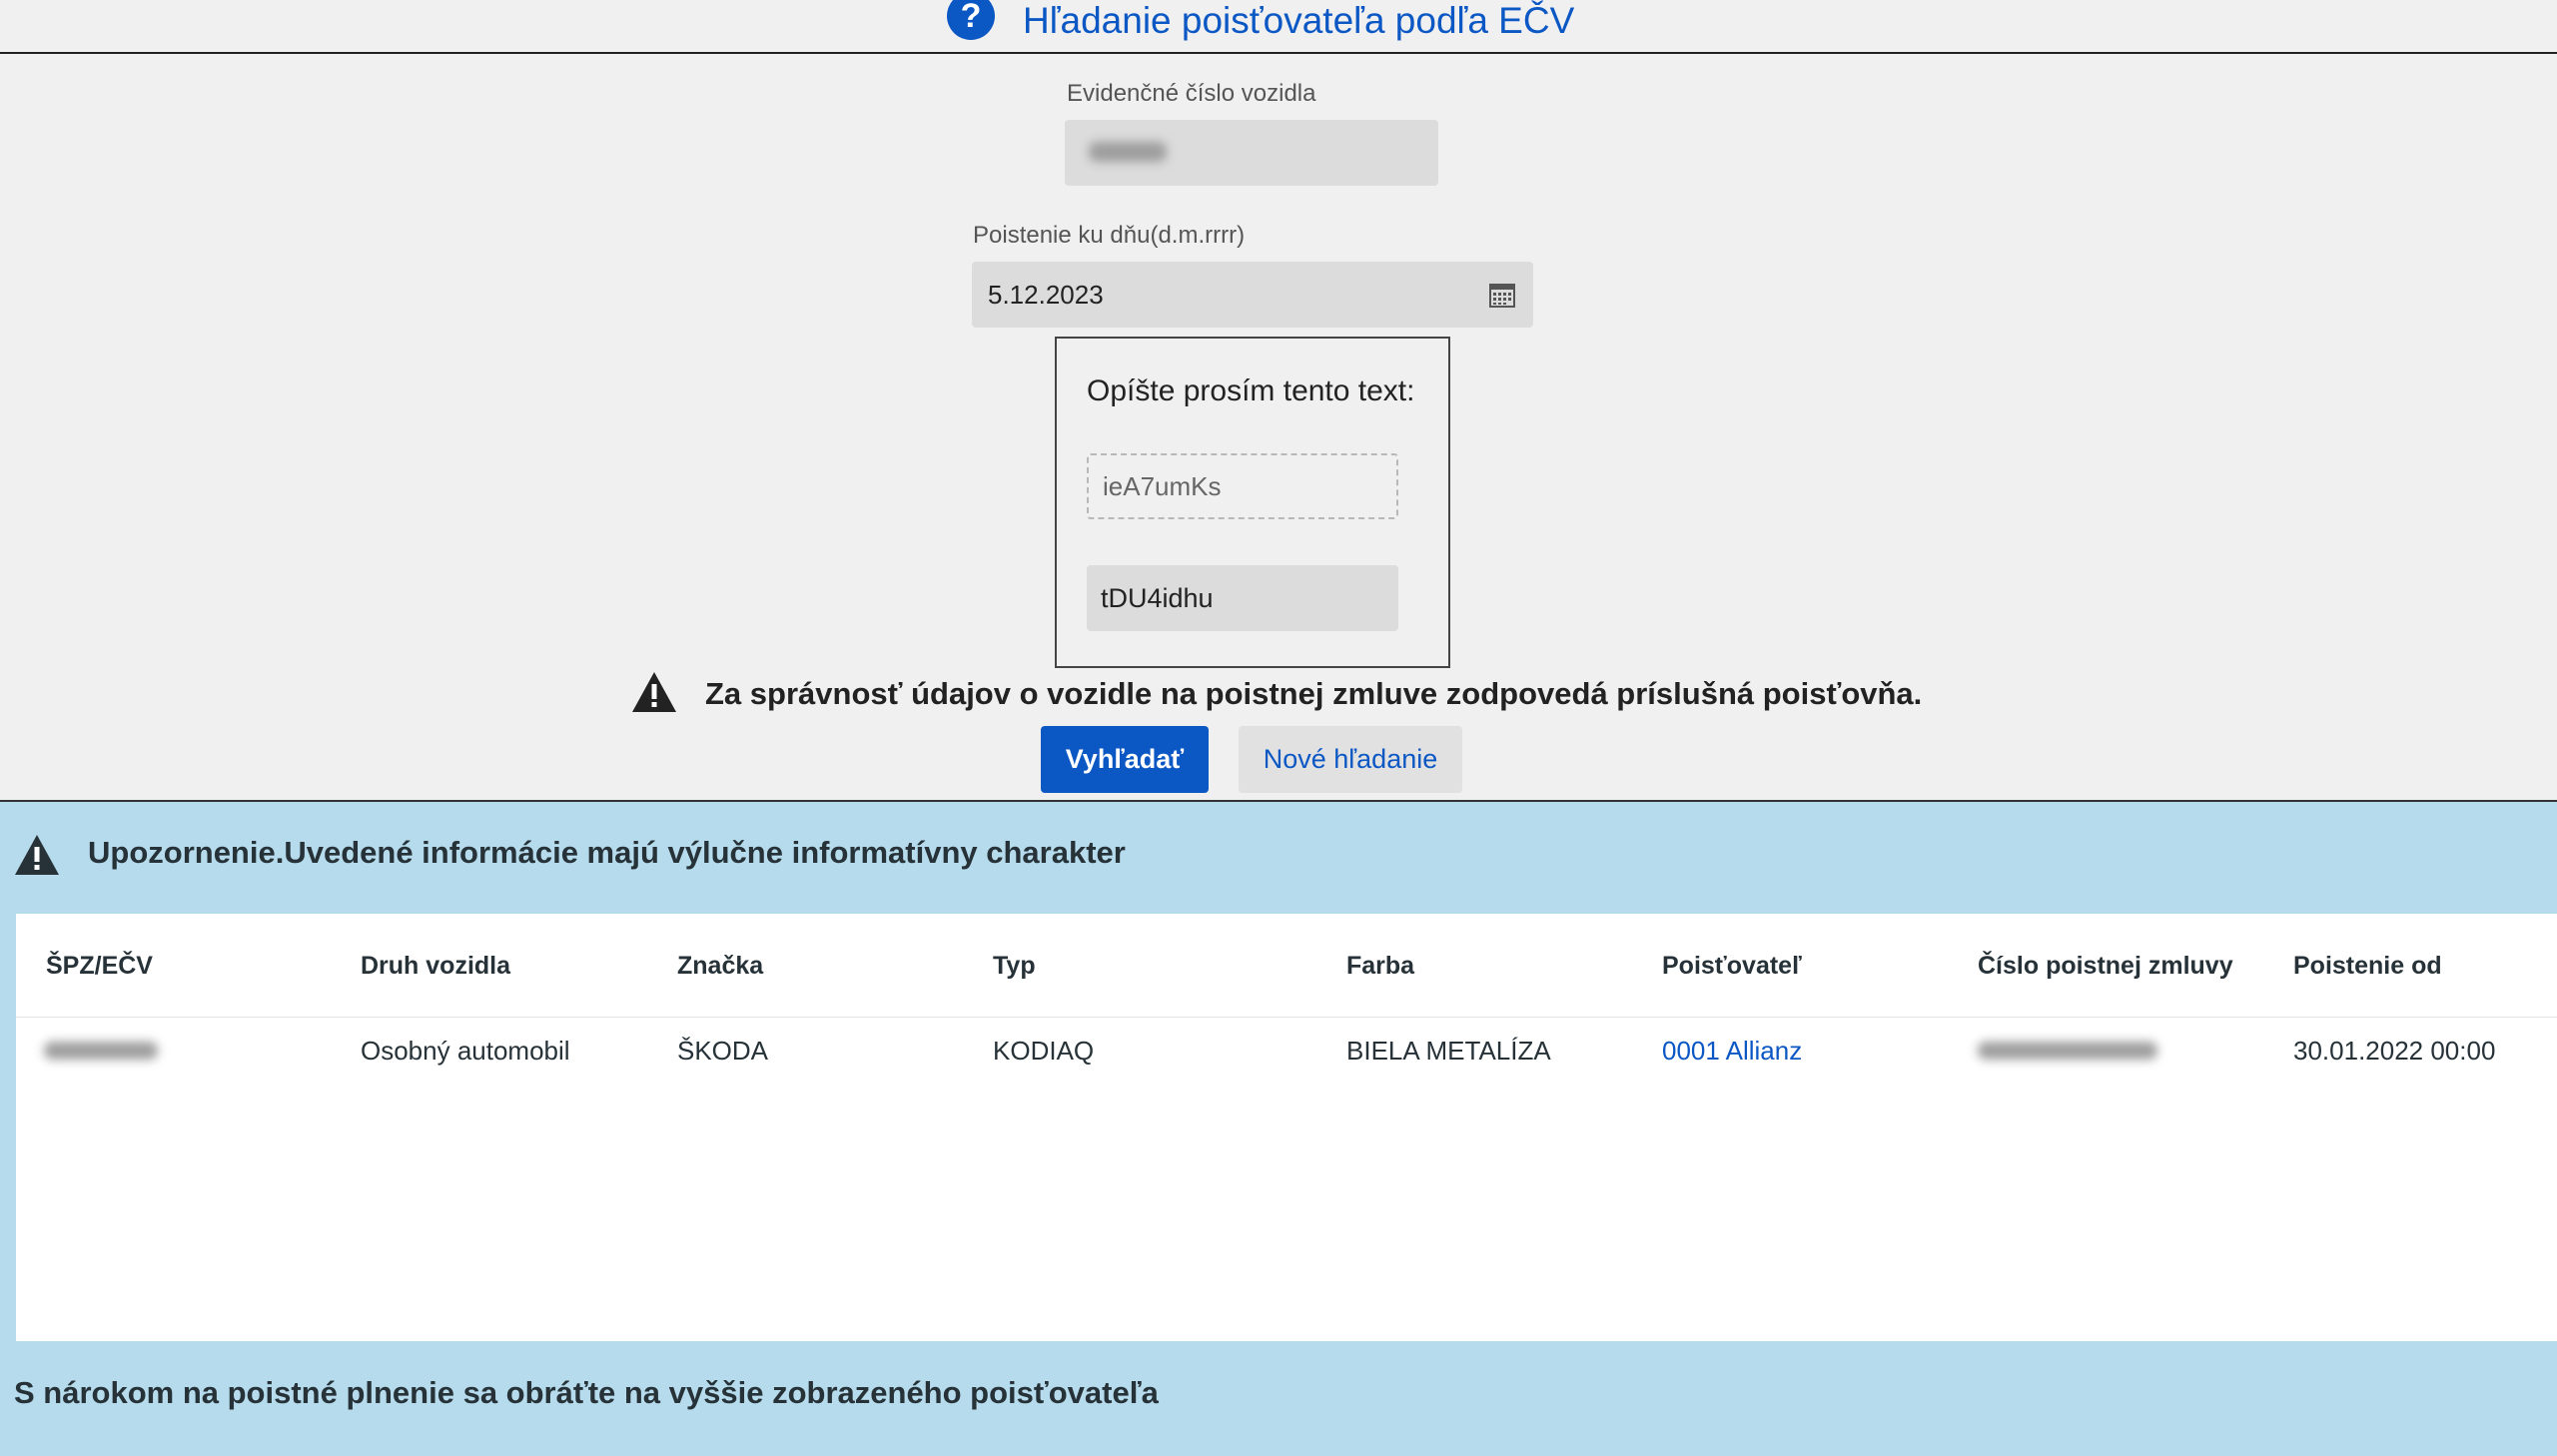  What do you see at coordinates (971, 20) in the screenshot?
I see `help-icon: ?` at bounding box center [971, 20].